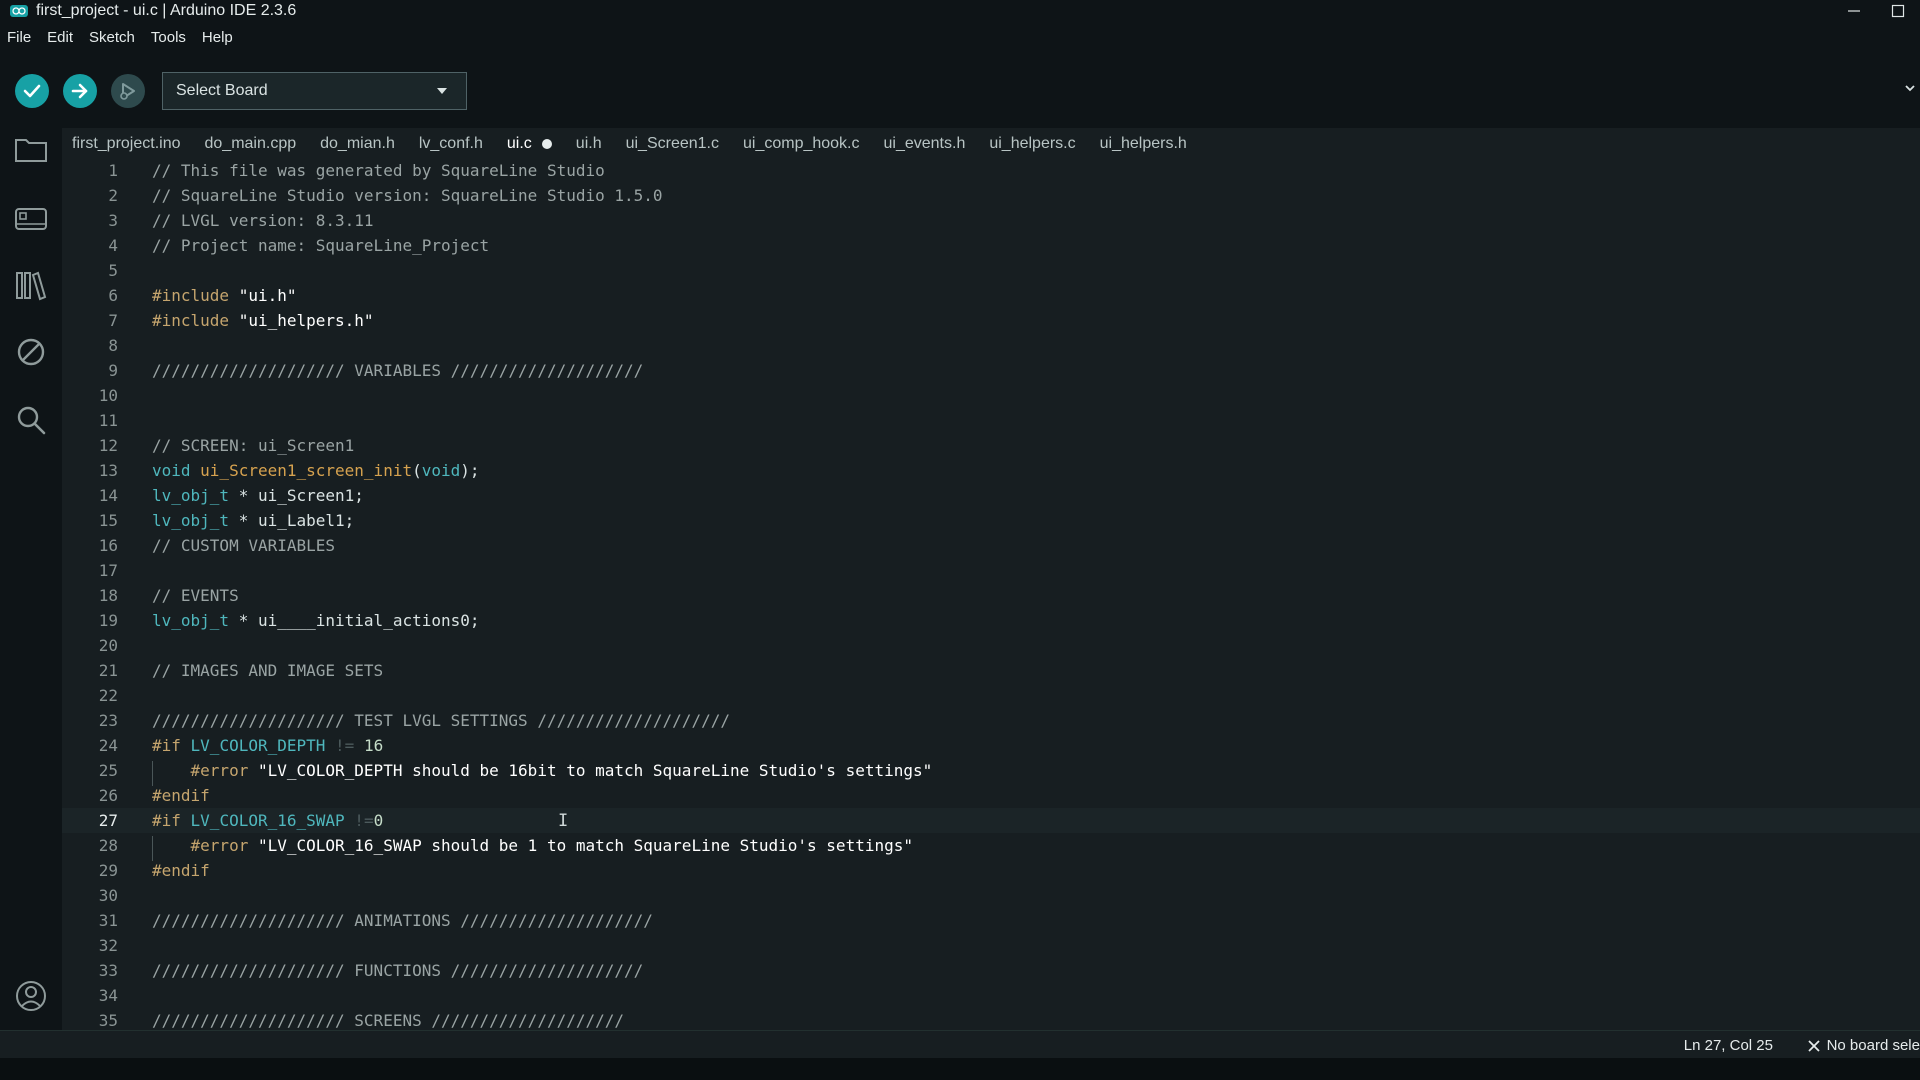  I want to click on line-number: 30, so click(108, 895).